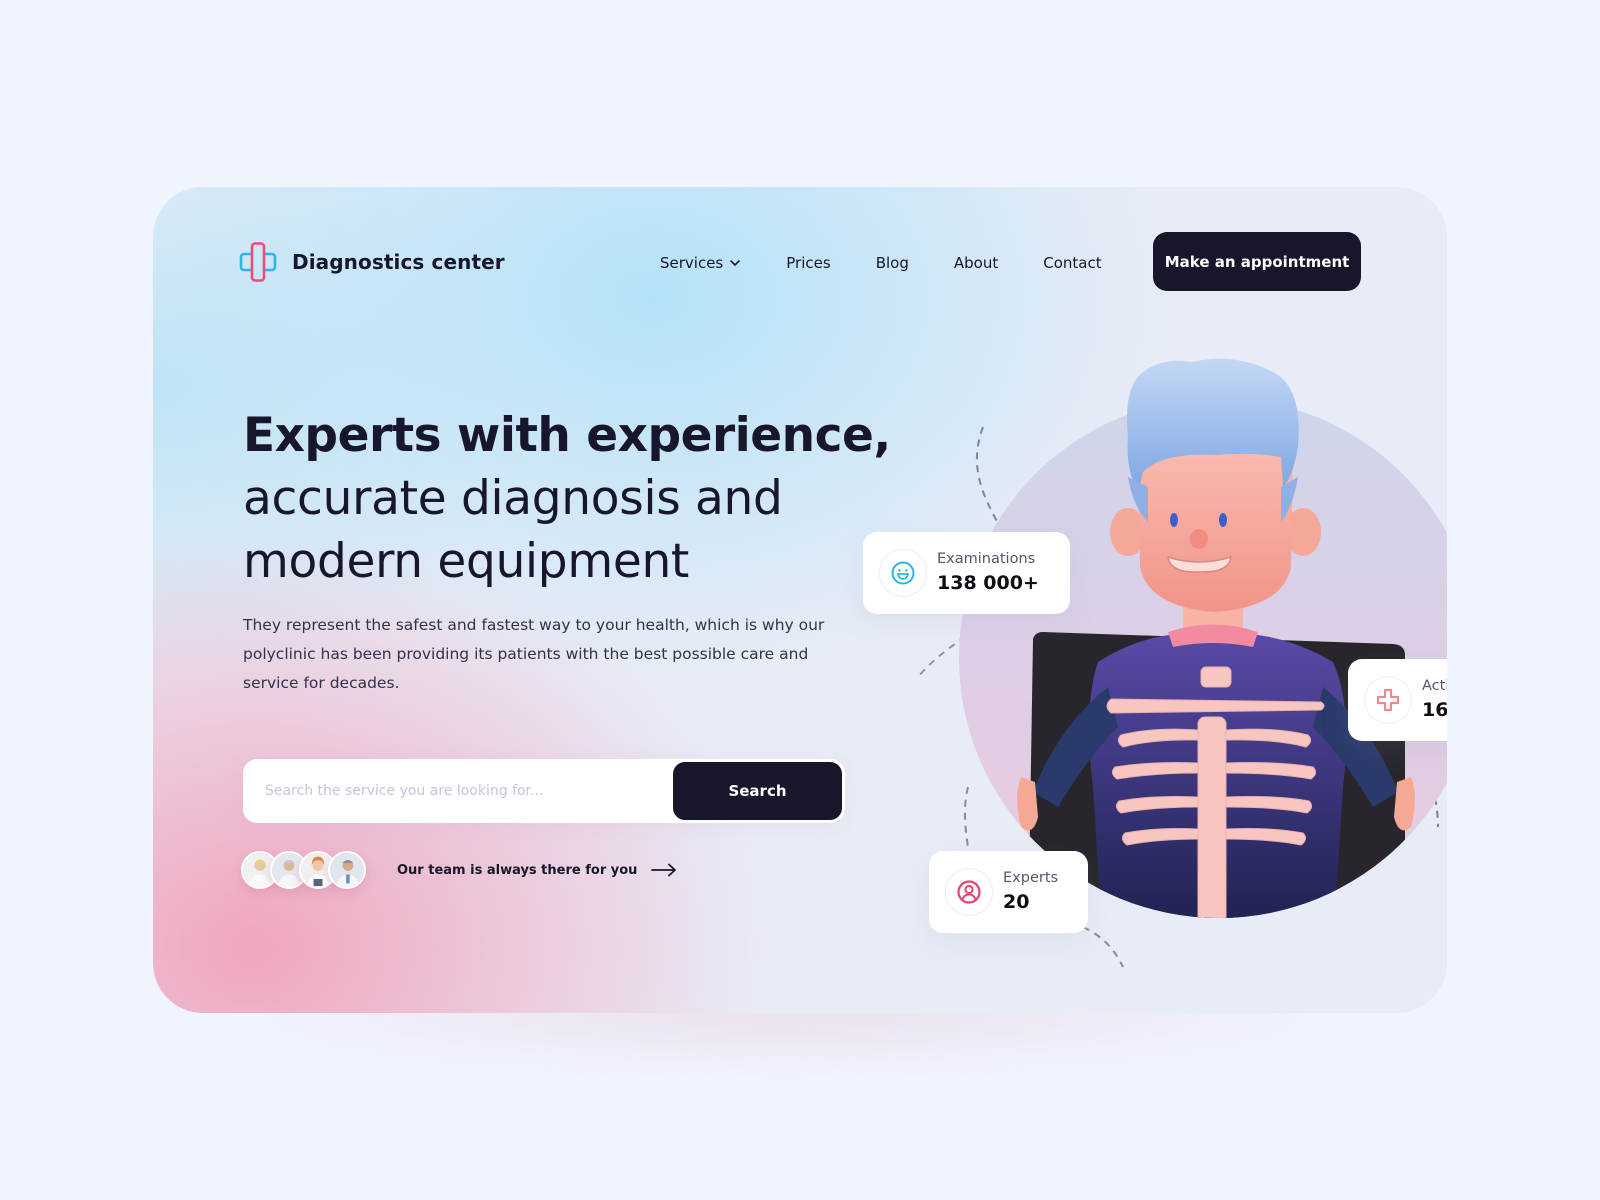  What do you see at coordinates (1203, 658) in the screenshot?
I see `illustration-circle` at bounding box center [1203, 658].